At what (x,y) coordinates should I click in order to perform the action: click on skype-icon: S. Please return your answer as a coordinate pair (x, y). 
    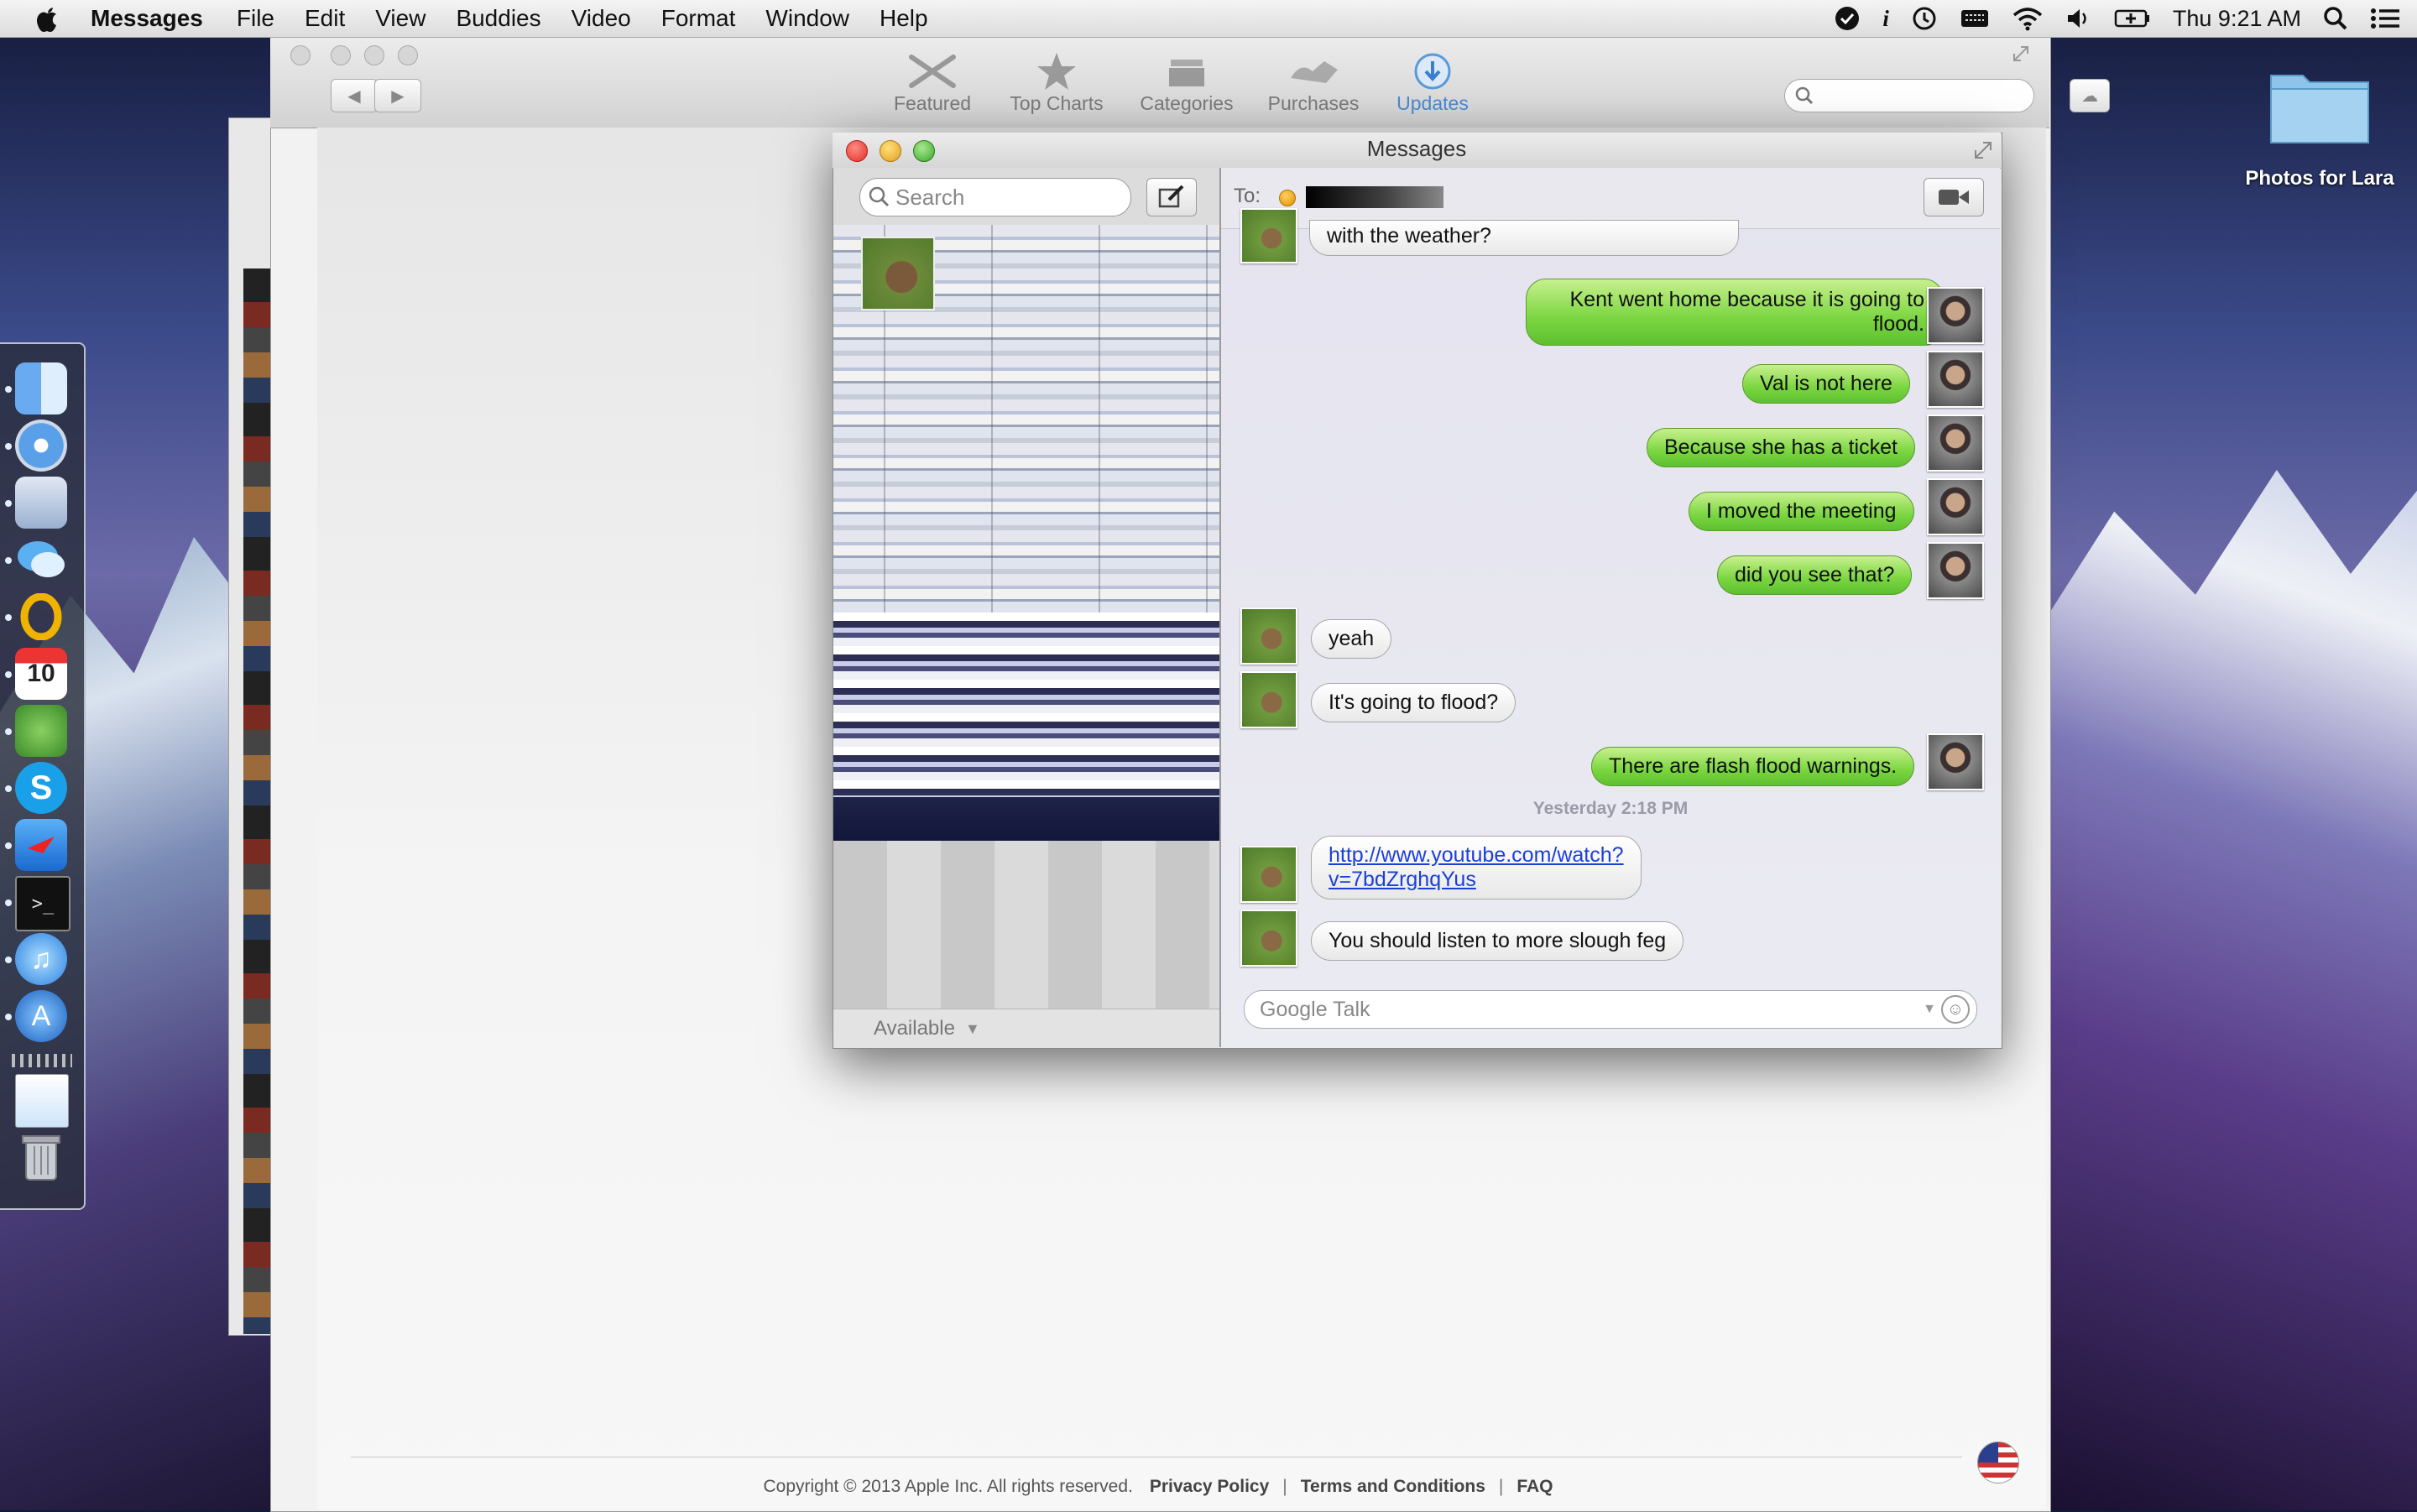
    Looking at the image, I should click on (41, 788).